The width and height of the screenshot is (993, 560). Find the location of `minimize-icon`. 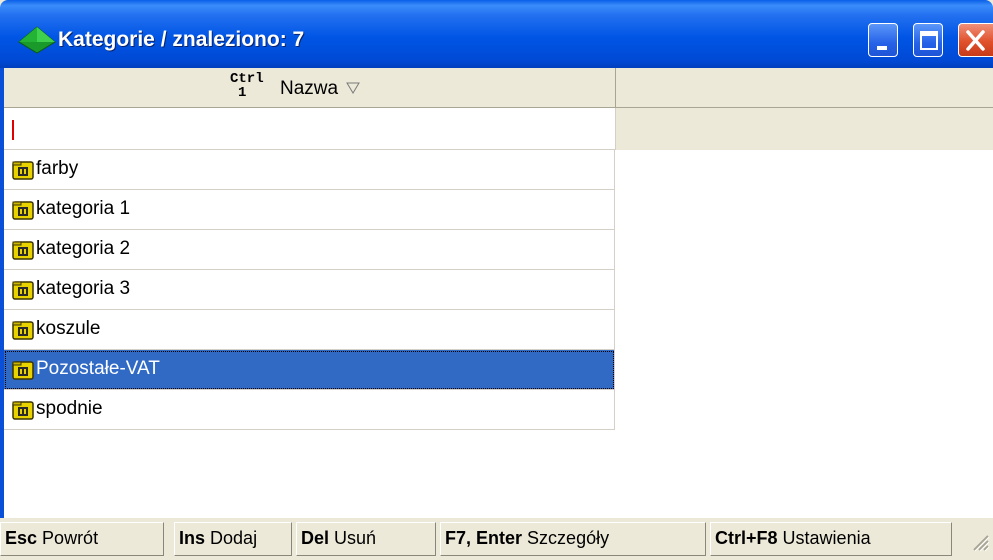

minimize-icon is located at coordinates (882, 48).